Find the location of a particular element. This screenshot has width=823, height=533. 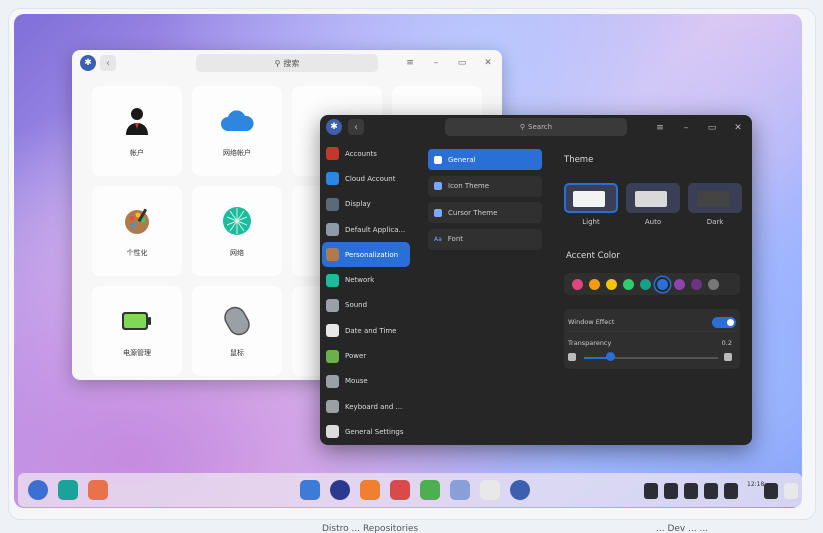

subnav-item: Cursor Theme is located at coordinates (485, 212).